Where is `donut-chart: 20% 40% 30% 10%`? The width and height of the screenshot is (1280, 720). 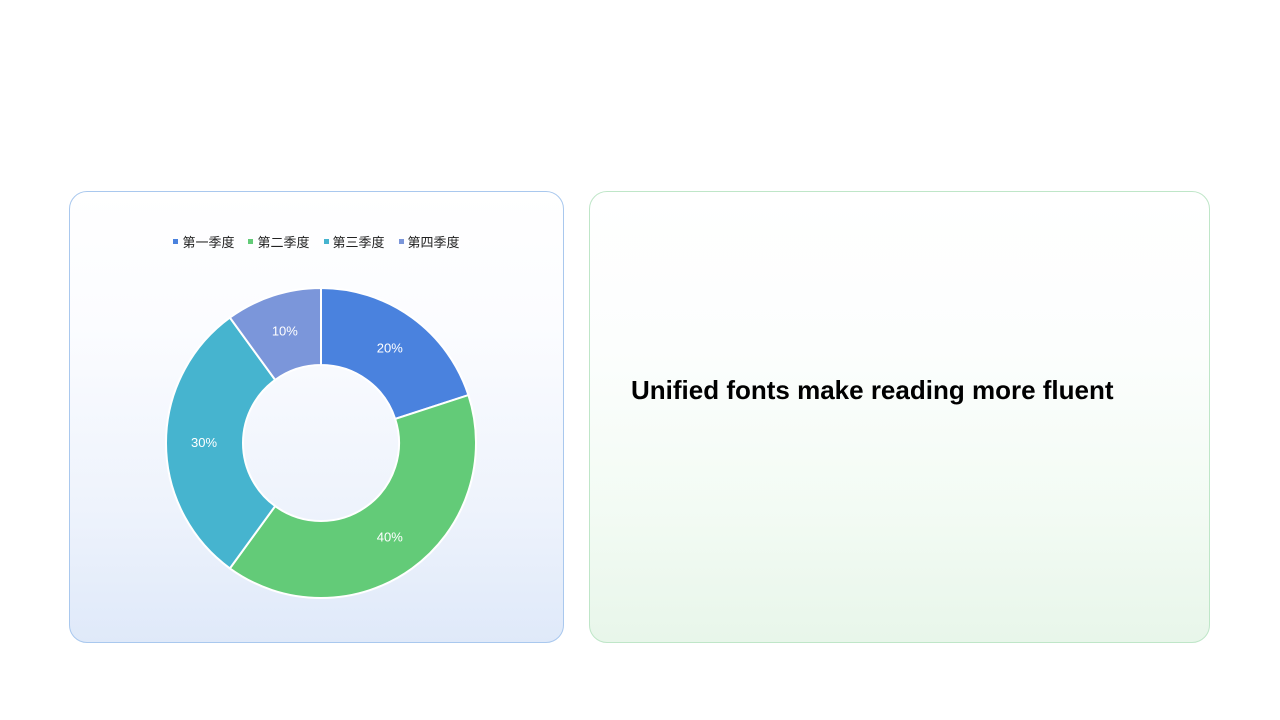
donut-chart: 20% 40% 30% 10% is located at coordinates (321, 442).